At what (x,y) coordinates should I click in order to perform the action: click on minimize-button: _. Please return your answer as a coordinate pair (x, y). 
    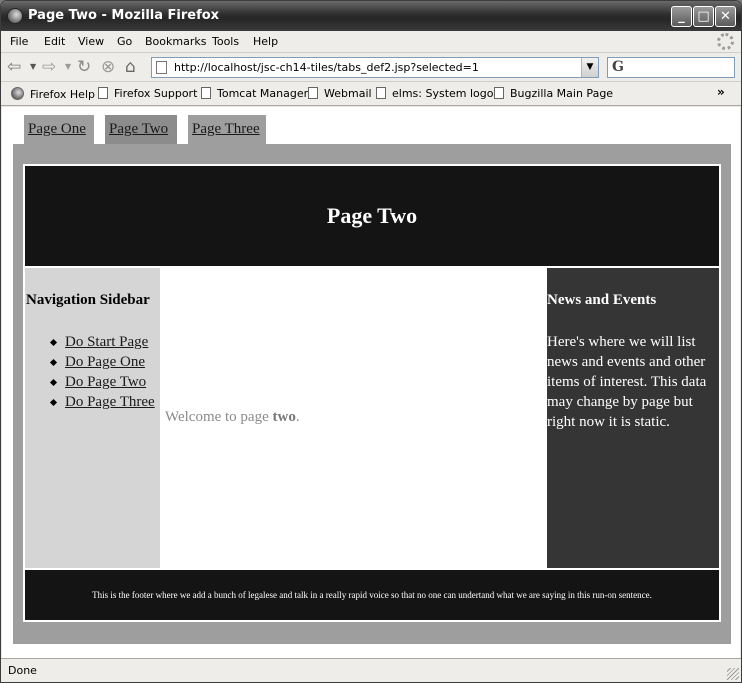
    Looking at the image, I should click on (681, 16).